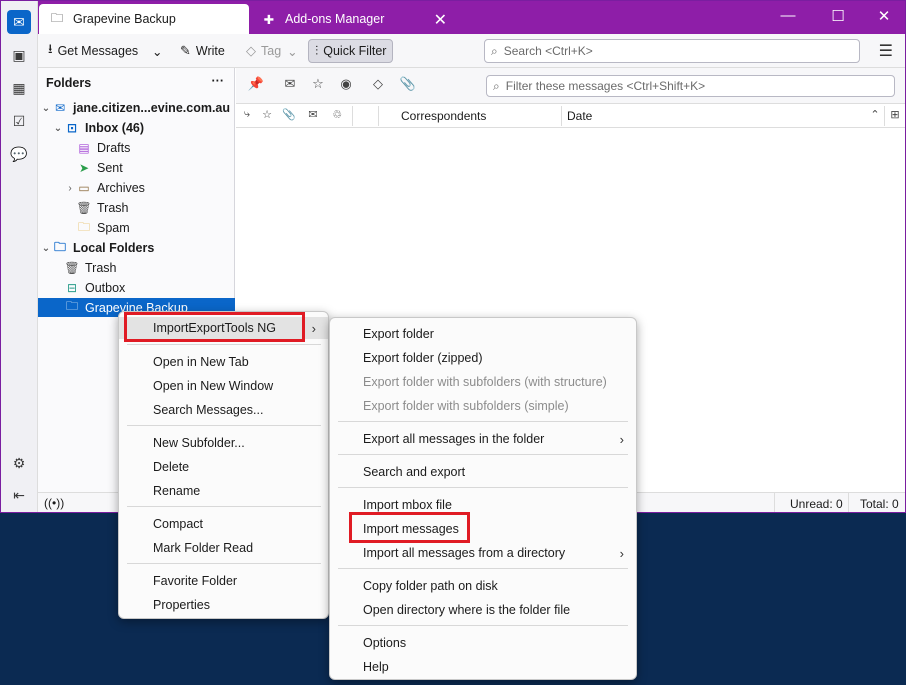 This screenshot has height=685, width=906. Describe the element at coordinates (454, 439) in the screenshot. I see `menu-item-label: Export all messages in the folder` at that location.